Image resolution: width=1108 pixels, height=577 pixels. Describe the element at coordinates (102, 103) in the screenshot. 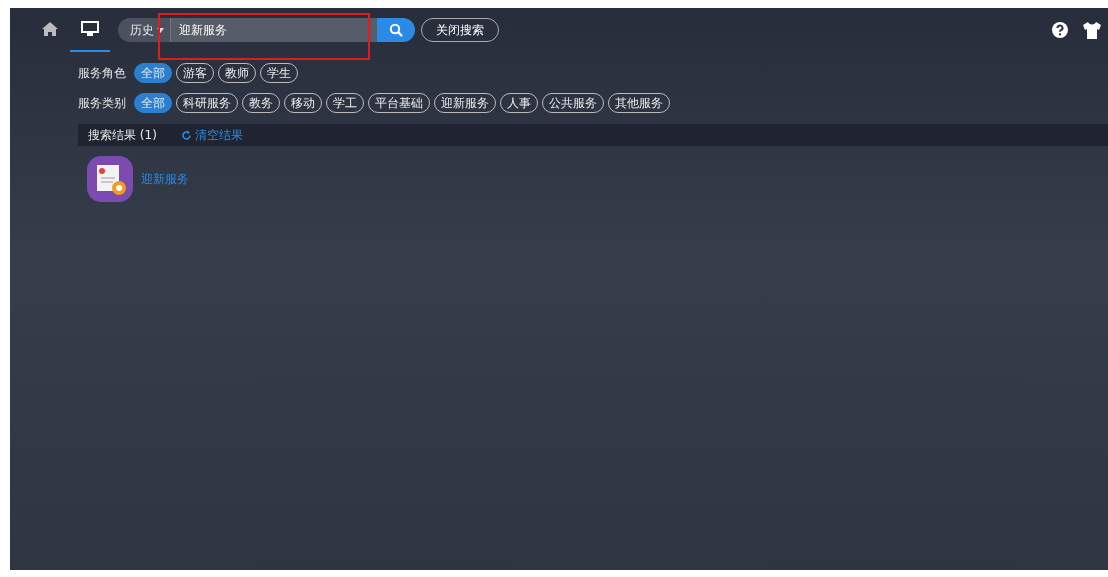

I see `filter-label: 服务类别` at that location.